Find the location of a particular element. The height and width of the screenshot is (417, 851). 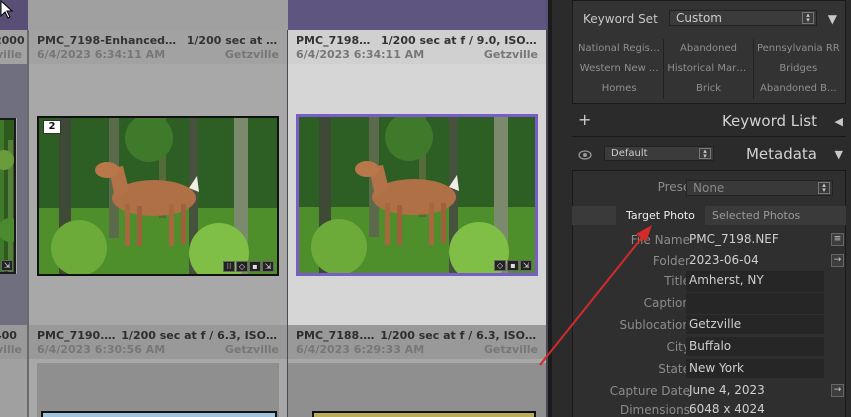

metadata-field-state: State New York is located at coordinates (709, 369).